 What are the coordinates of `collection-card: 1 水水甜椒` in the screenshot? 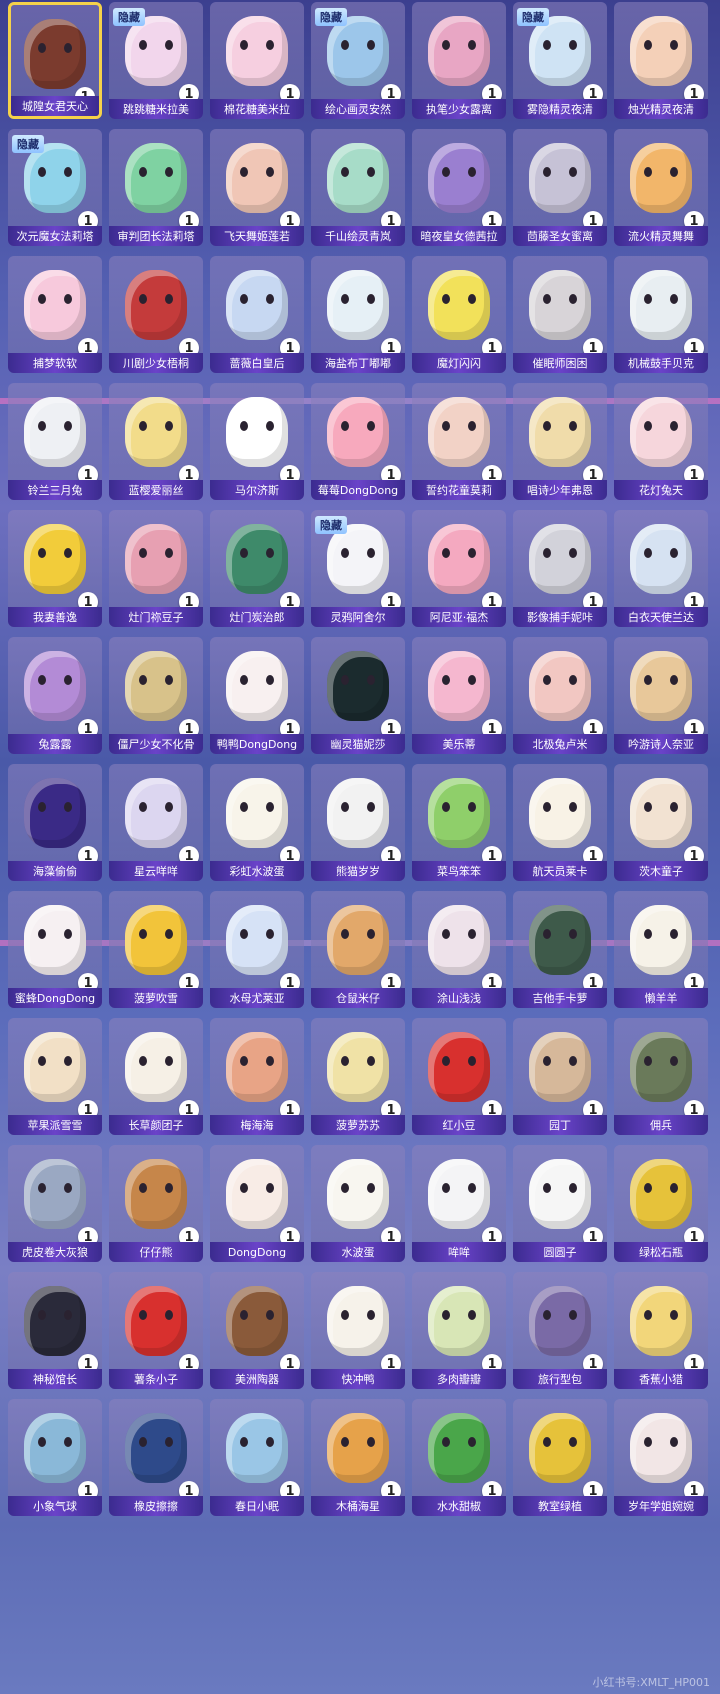 It's located at (459, 1457).